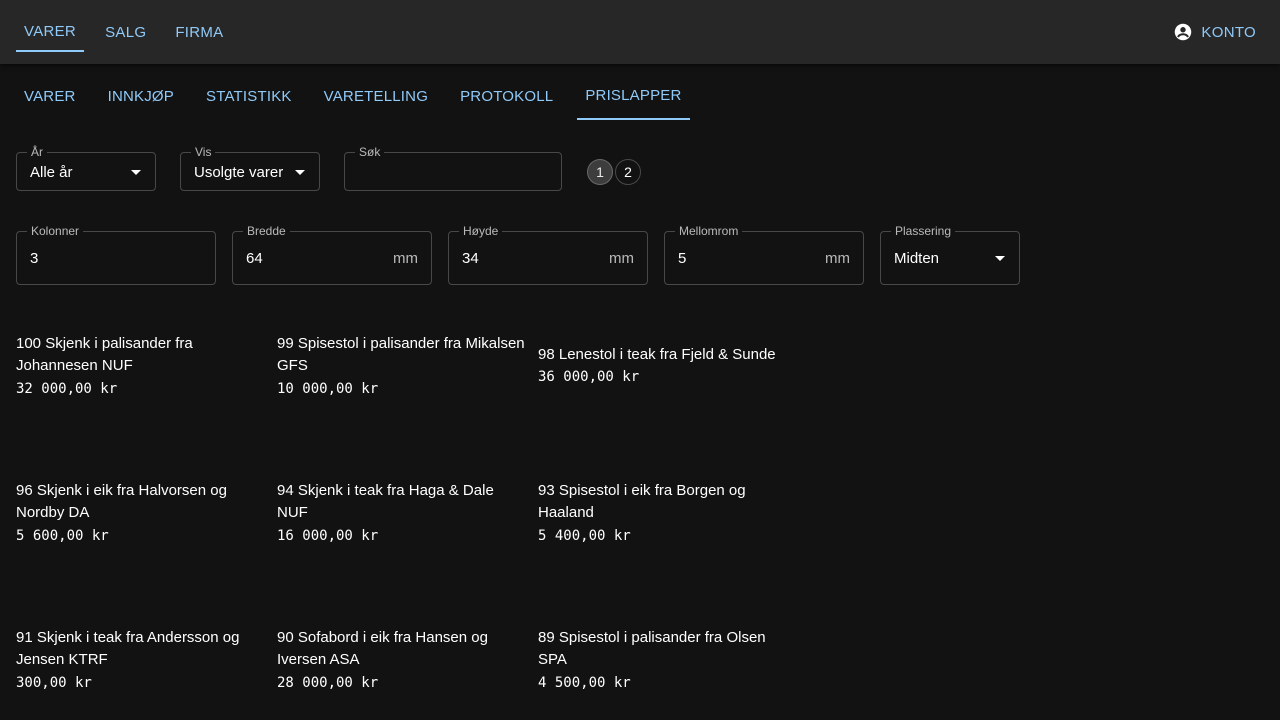 Image resolution: width=1280 pixels, height=720 pixels. I want to click on price-label-price: 10 000,00 kr, so click(328, 388).